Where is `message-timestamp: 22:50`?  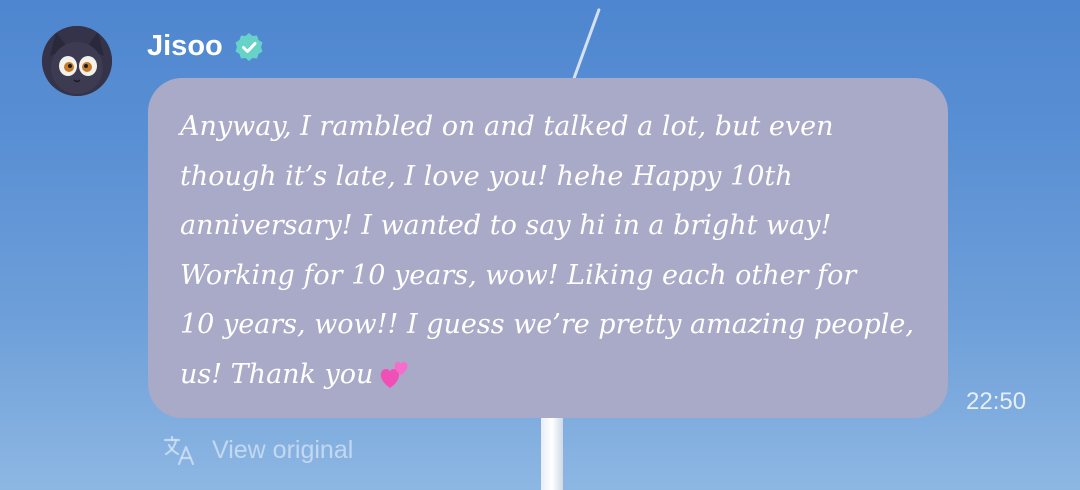 message-timestamp: 22:50 is located at coordinates (996, 401).